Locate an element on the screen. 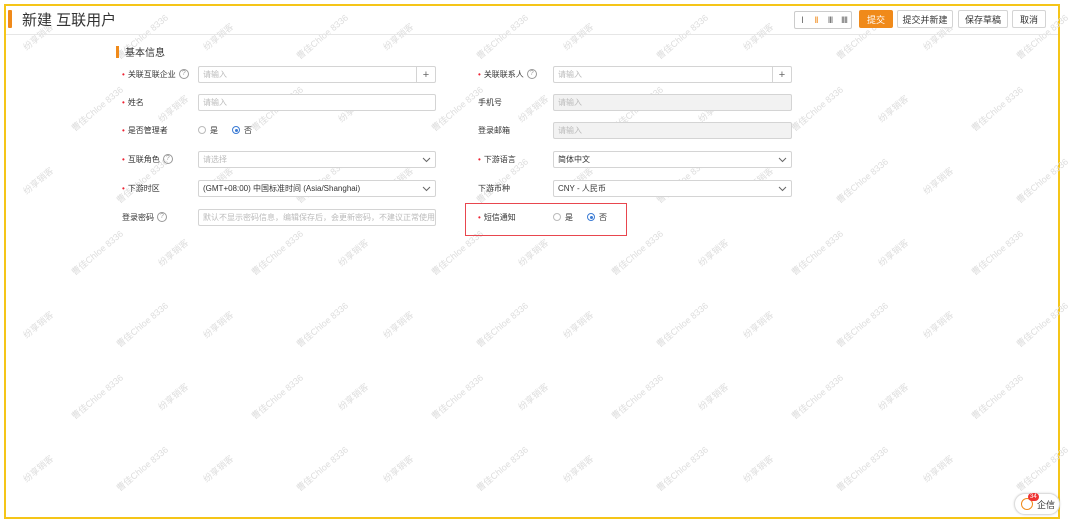  chat-help-button: 34 企信 is located at coordinates (1037, 504).